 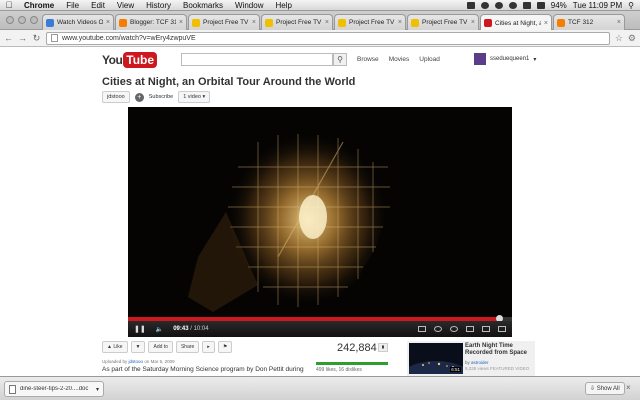 What do you see at coordinates (139, 97) in the screenshot?
I see `subscribe-plus-icon: +` at bounding box center [139, 97].